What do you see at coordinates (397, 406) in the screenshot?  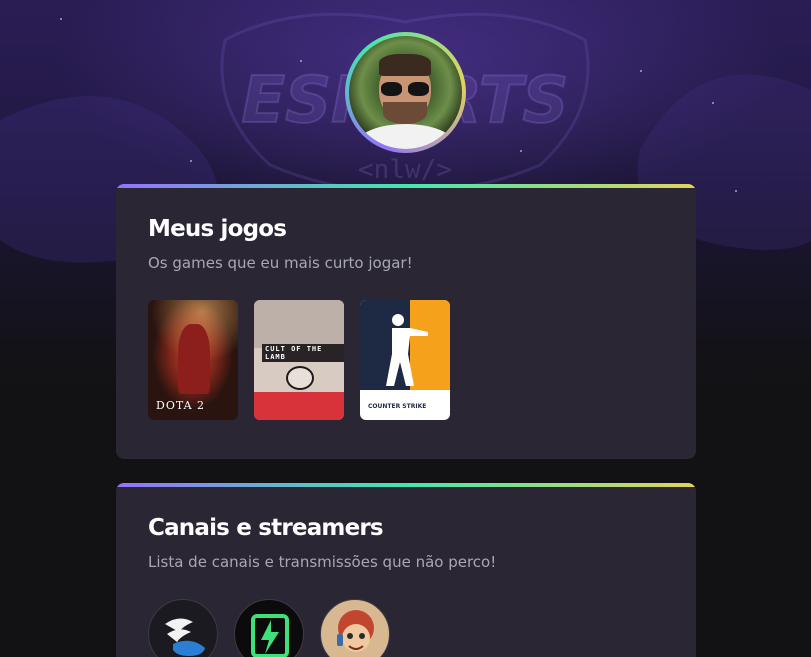 I see `game-label: COUNTER STRIKE` at bounding box center [397, 406].